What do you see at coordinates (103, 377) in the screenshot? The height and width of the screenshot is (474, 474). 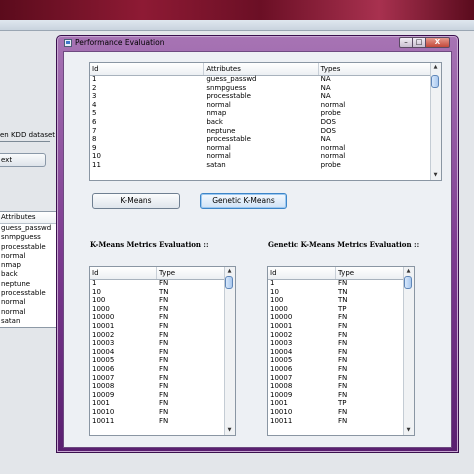 I see `table-cell: 10007` at bounding box center [103, 377].